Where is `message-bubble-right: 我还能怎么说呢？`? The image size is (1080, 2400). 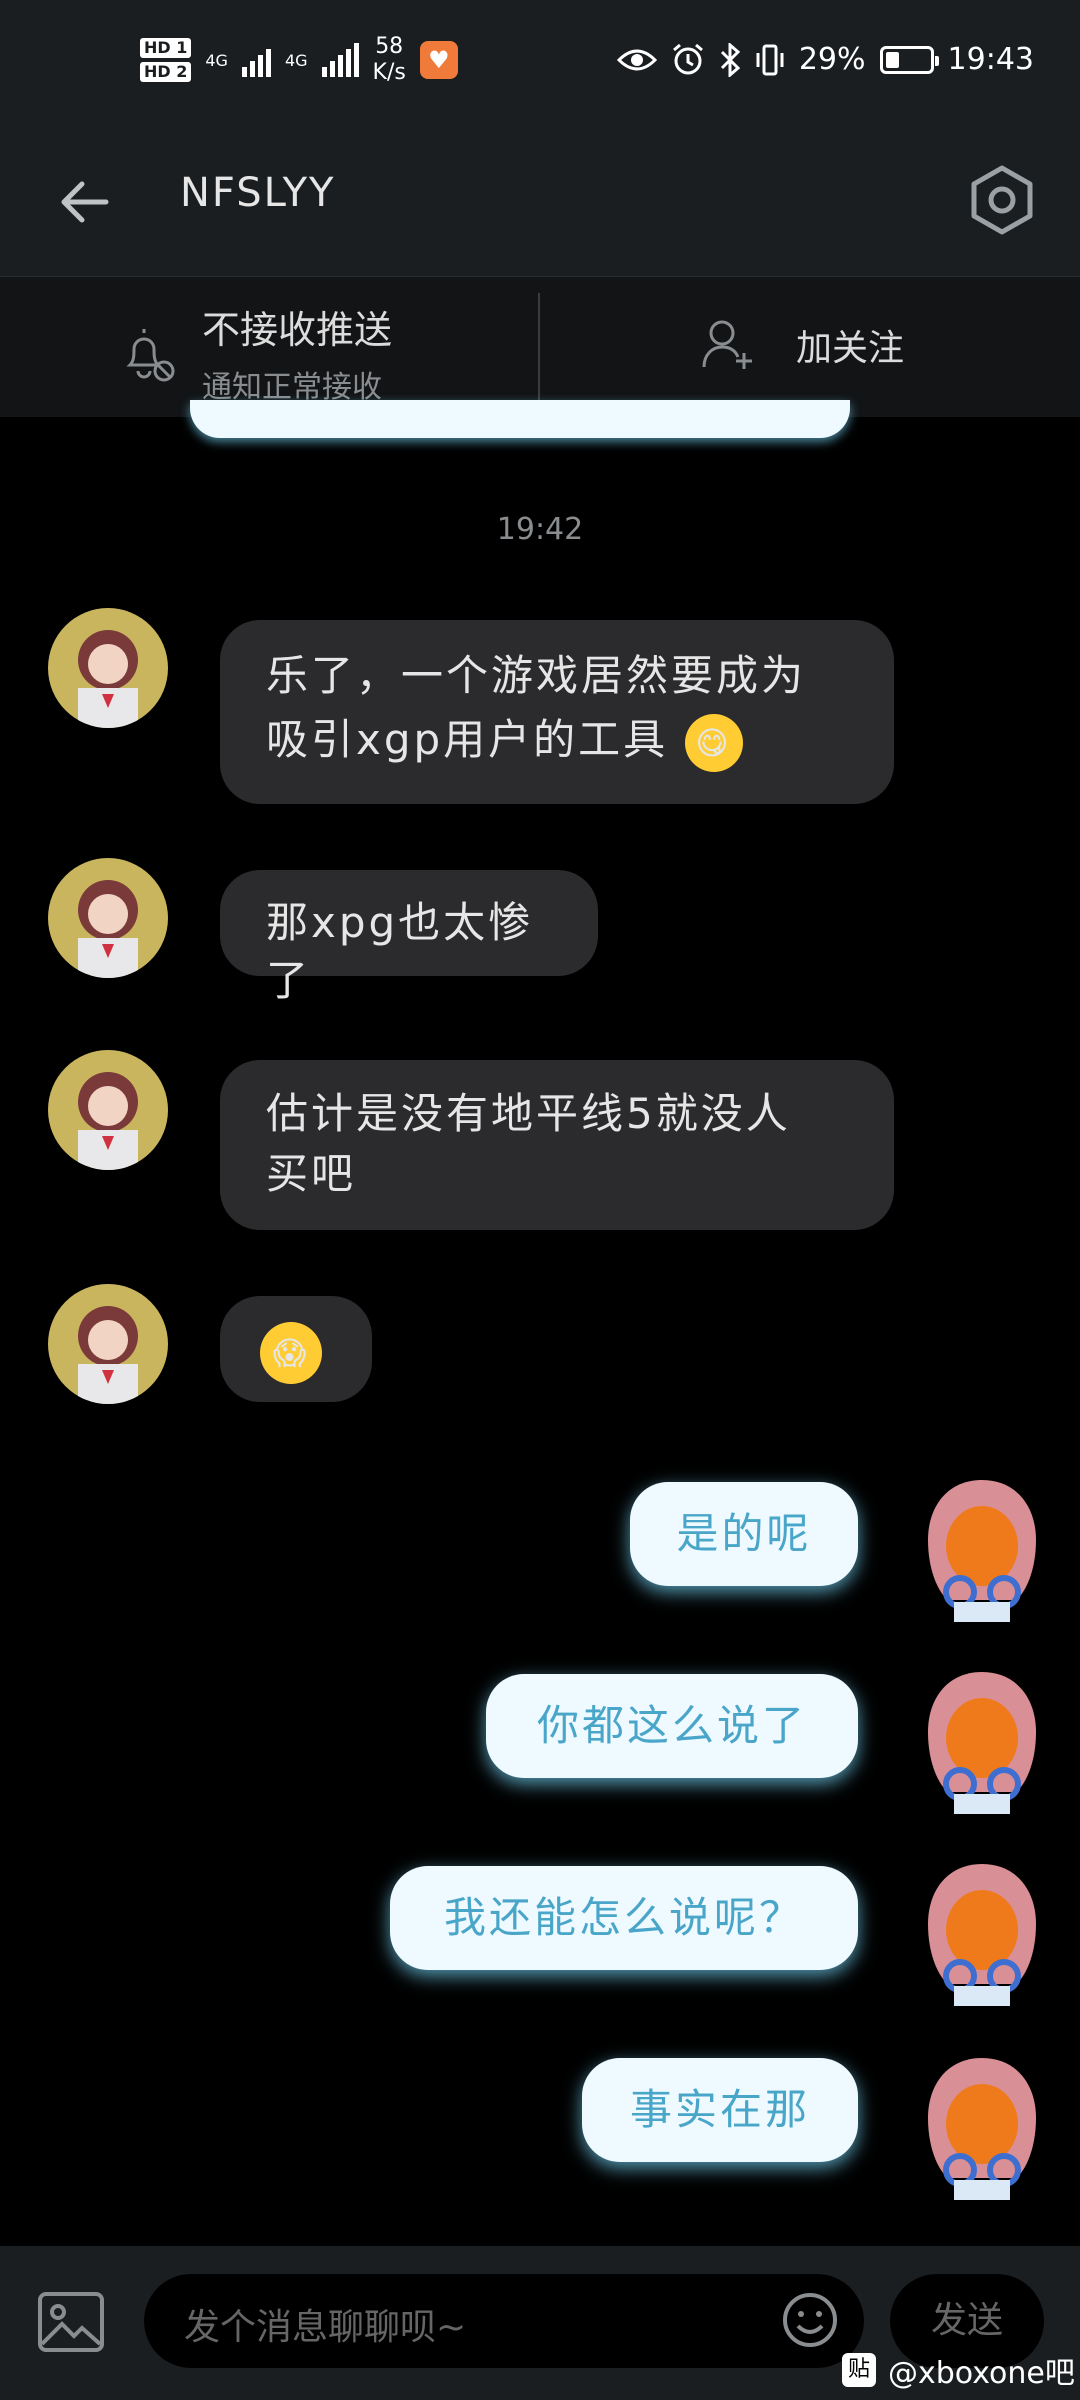
message-bubble-right: 我还能怎么说呢？ is located at coordinates (624, 1918).